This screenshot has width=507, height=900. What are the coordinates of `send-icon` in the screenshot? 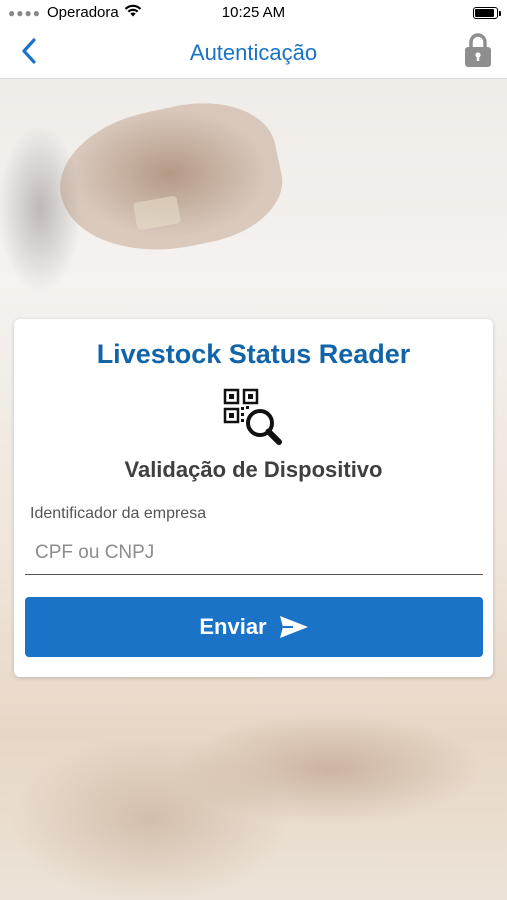 It's located at (294, 627).